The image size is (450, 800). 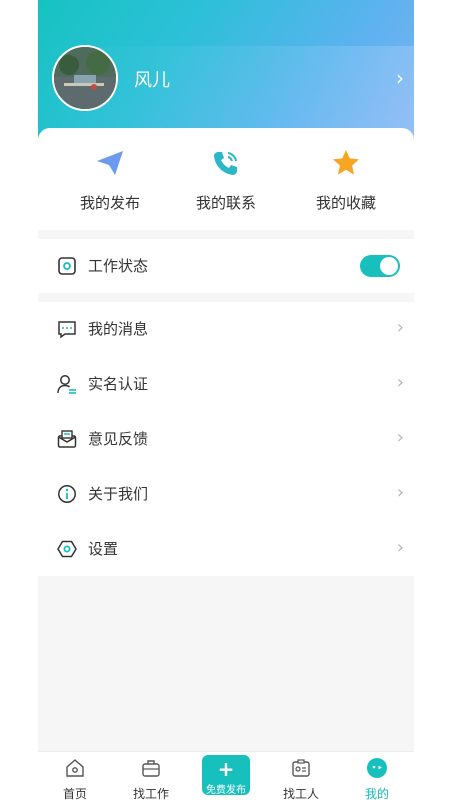 What do you see at coordinates (118, 494) in the screenshot?
I see `menu-item-about-label: 关于我们` at bounding box center [118, 494].